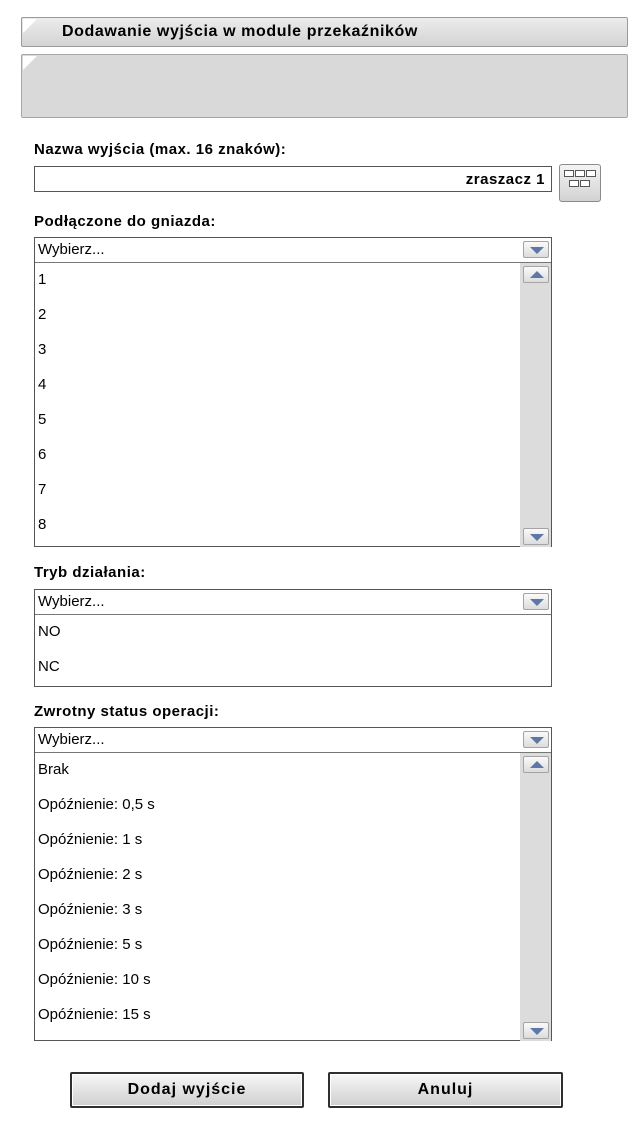 The height and width of the screenshot is (1131, 641). What do you see at coordinates (445, 1090) in the screenshot?
I see `cancel-button: Anuluj` at bounding box center [445, 1090].